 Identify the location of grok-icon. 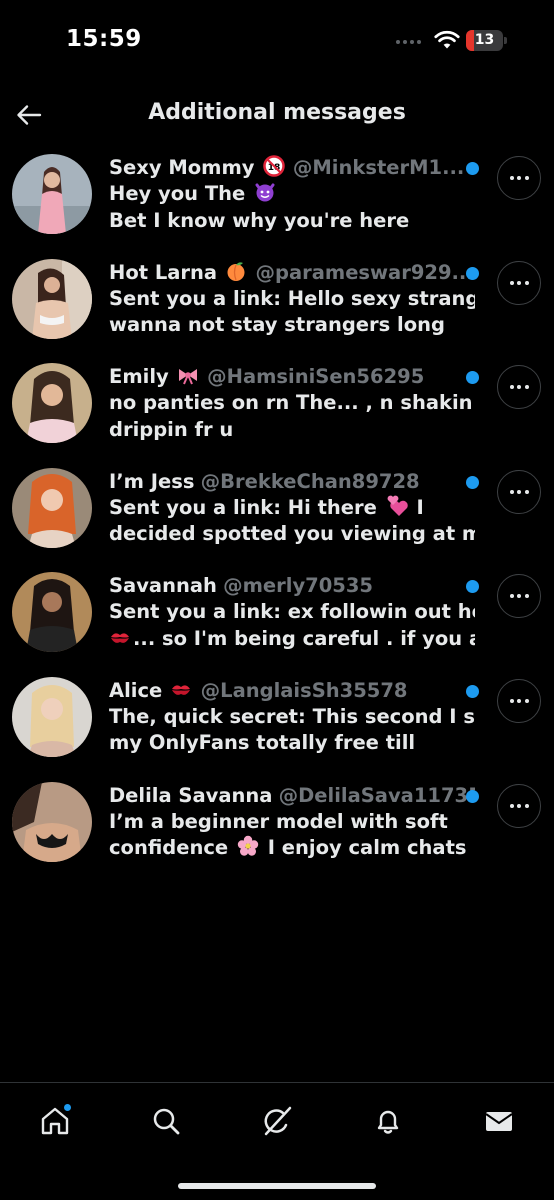
(278, 1121).